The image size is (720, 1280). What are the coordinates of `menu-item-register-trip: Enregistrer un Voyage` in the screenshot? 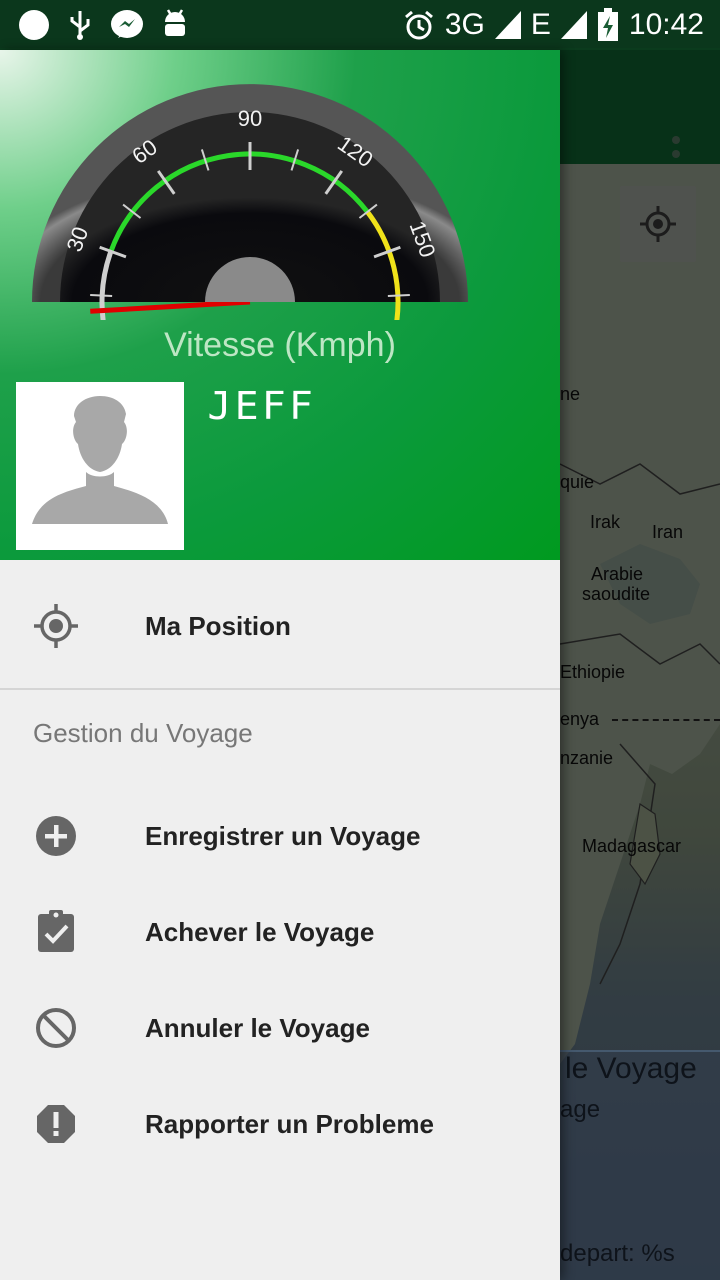 It's located at (280, 836).